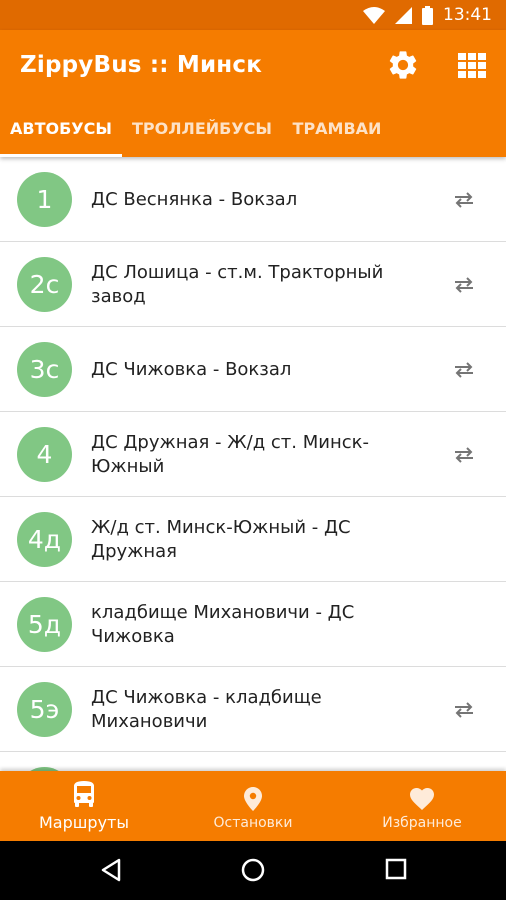 The height and width of the screenshot is (900, 506). Describe the element at coordinates (253, 15) in the screenshot. I see `status-bar: 13:41` at that location.